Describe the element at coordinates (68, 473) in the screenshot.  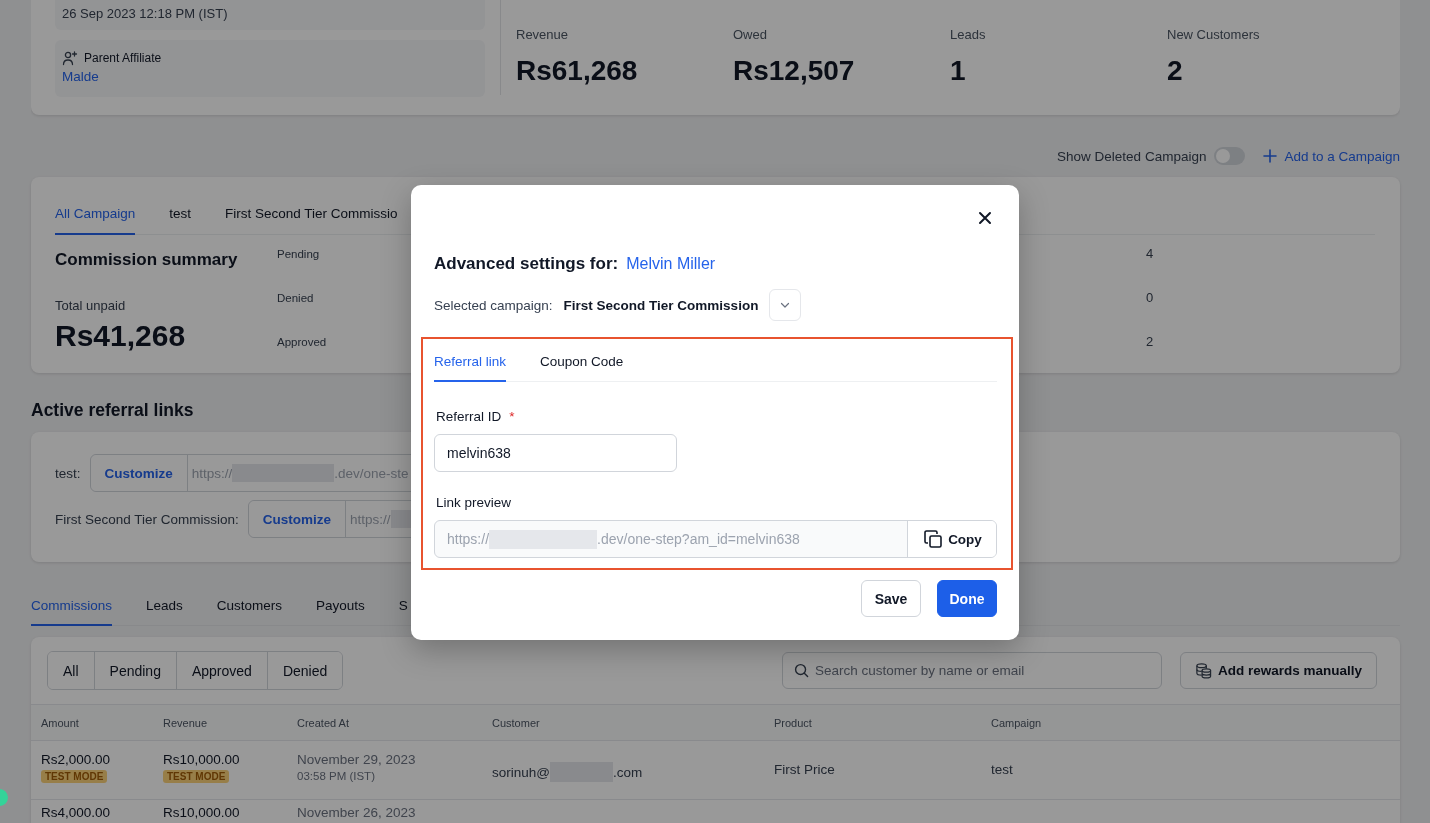
I see `campaign-label: test:` at that location.